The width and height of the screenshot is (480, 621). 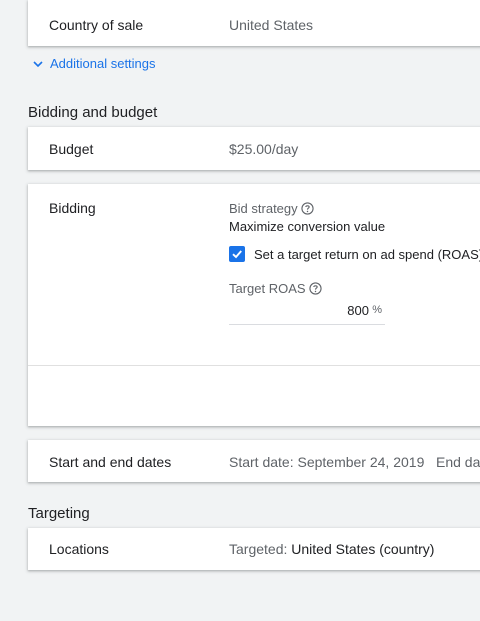 I want to click on budget-value: $25.00/day, so click(x=264, y=149).